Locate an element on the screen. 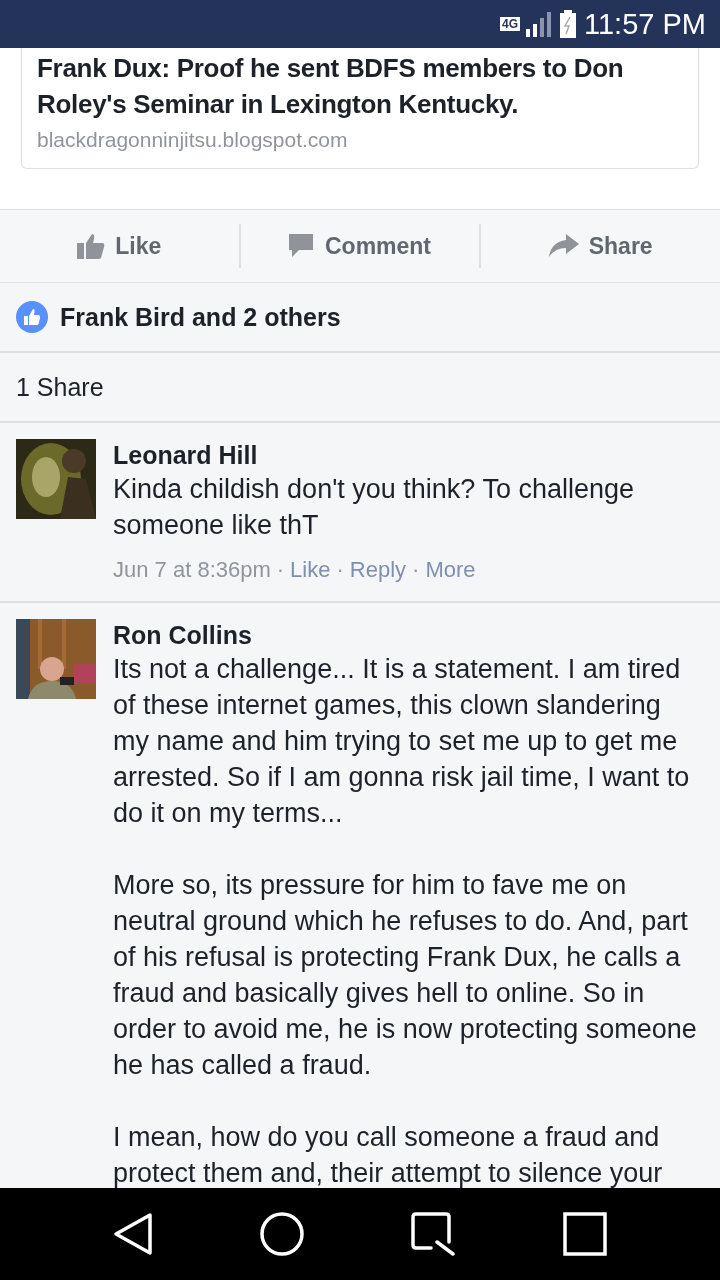 This screenshot has width=720, height=1280. comment-text: Kinda childish don't you think? To challenge someone like thT is located at coordinates (374, 507).